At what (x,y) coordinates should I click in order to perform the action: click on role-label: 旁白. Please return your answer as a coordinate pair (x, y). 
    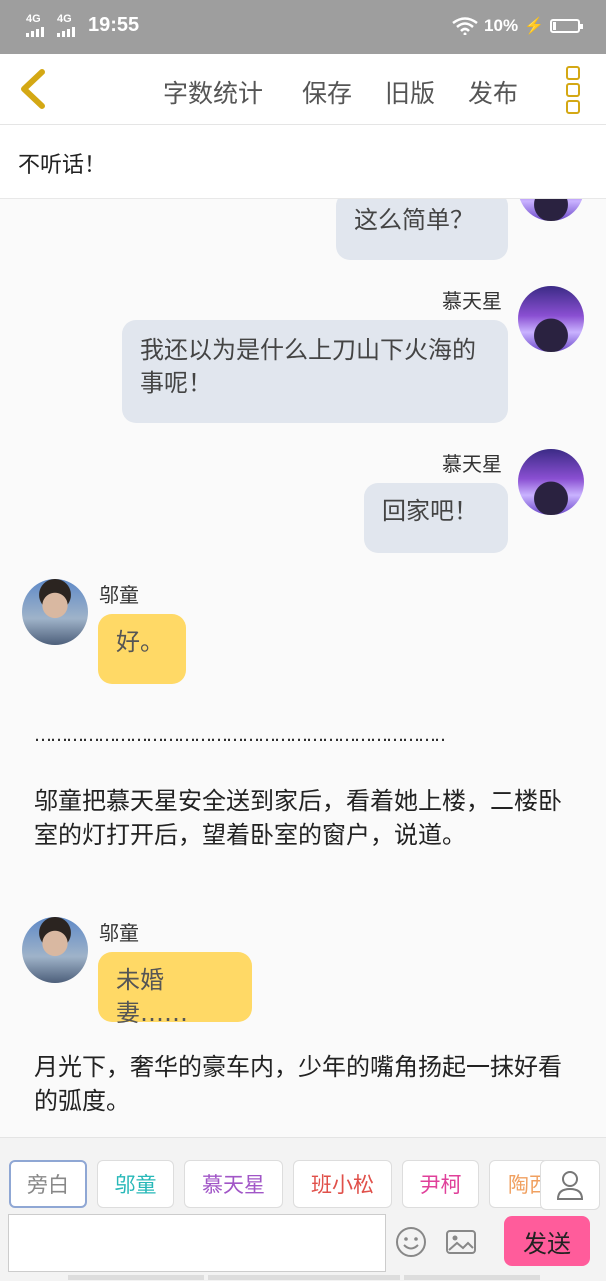
    Looking at the image, I should click on (48, 1185).